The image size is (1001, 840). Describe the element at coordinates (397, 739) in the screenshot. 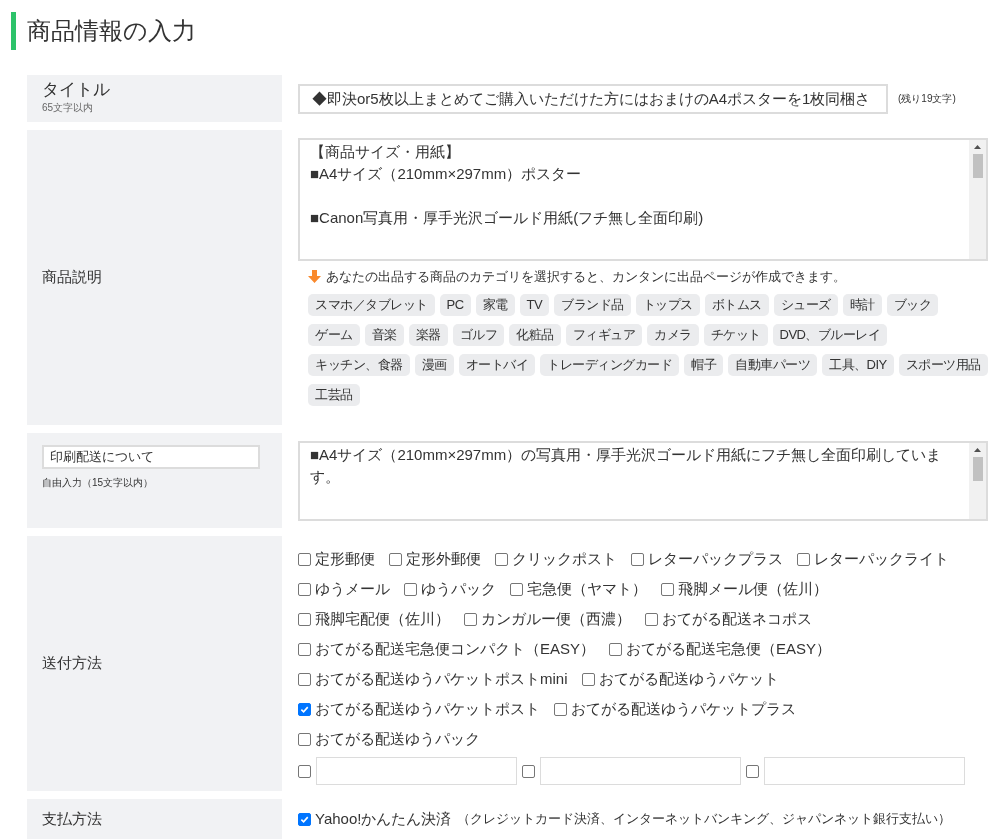

I see `shipping-option-label: おてがる配送ゆうパック` at that location.